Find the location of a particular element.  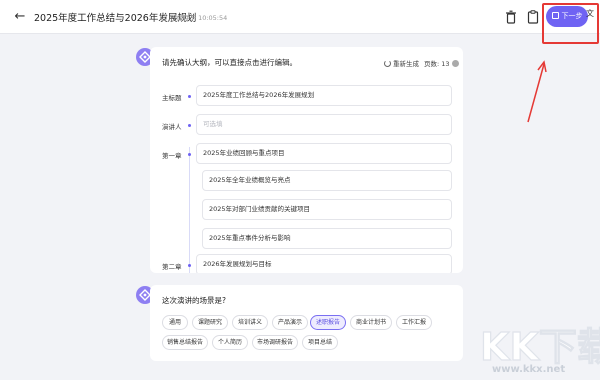

regenerate-label: 重新生成 is located at coordinates (406, 64).